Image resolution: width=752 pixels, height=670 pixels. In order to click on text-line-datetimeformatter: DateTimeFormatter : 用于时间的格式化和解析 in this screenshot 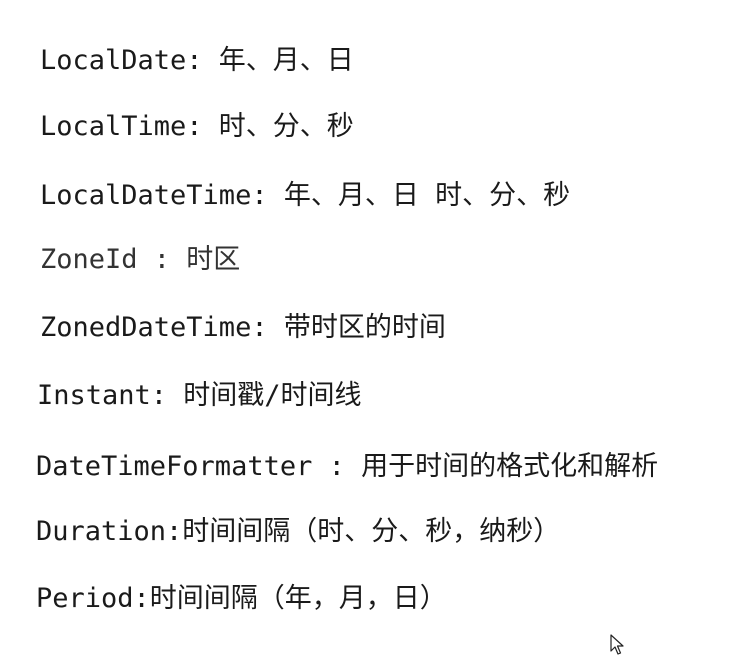, I will do `click(347, 466)`.